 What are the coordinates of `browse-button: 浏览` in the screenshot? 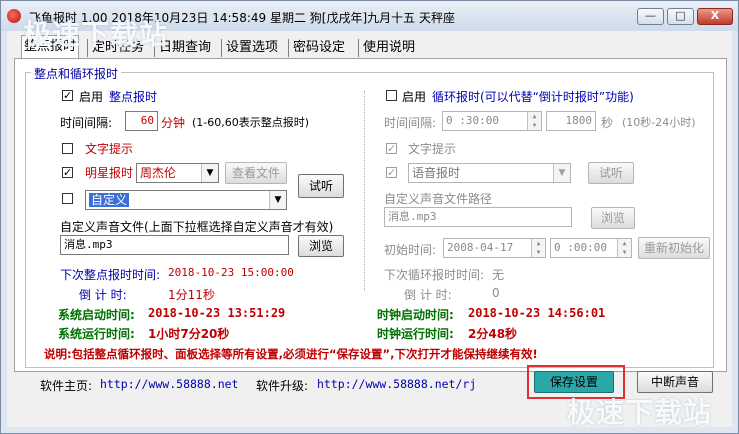 It's located at (321, 246).